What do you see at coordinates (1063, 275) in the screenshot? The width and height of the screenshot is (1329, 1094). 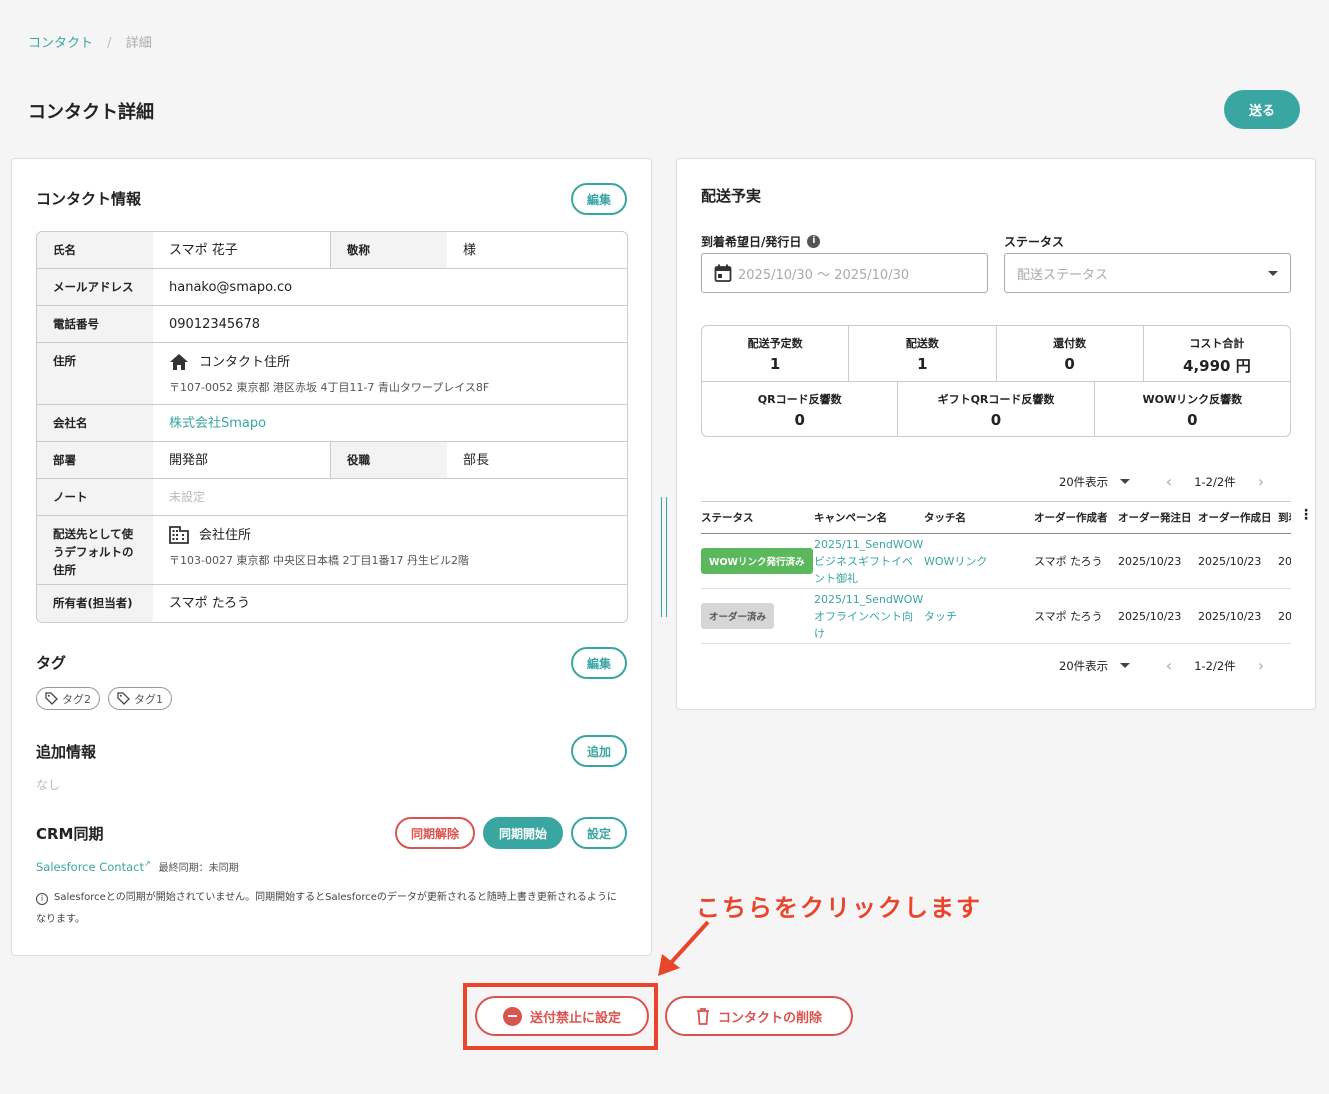 I see `status-placeholder: 配送ステータス` at bounding box center [1063, 275].